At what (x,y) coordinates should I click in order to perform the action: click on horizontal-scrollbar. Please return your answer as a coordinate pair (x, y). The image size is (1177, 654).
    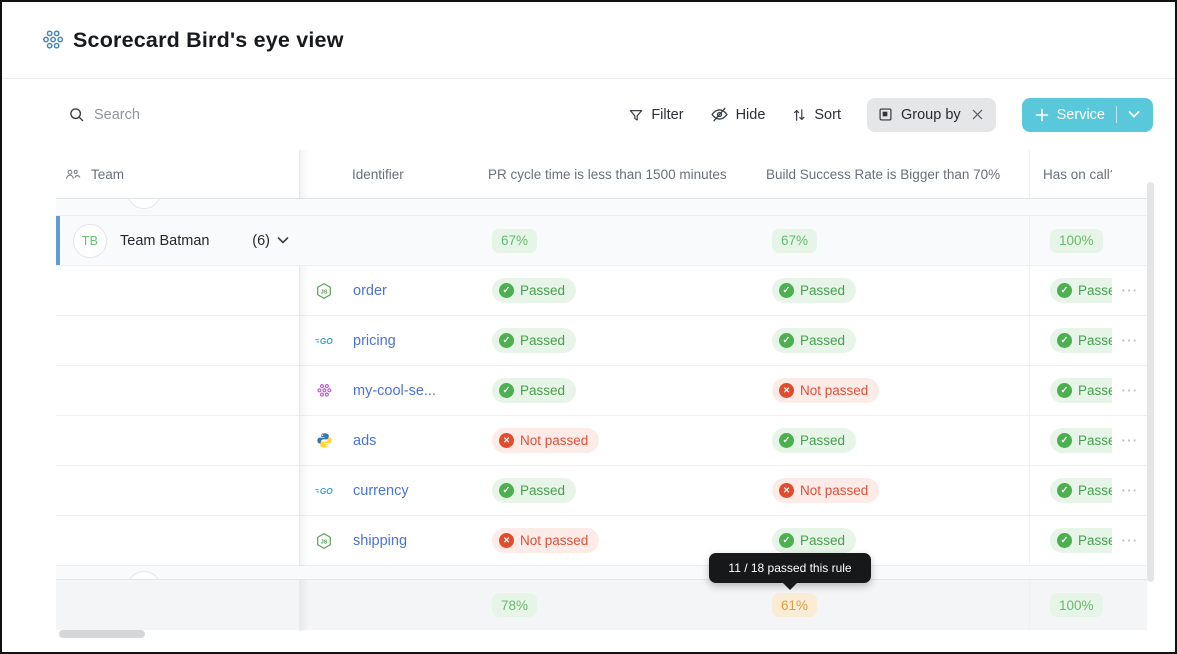
    Looking at the image, I should click on (102, 634).